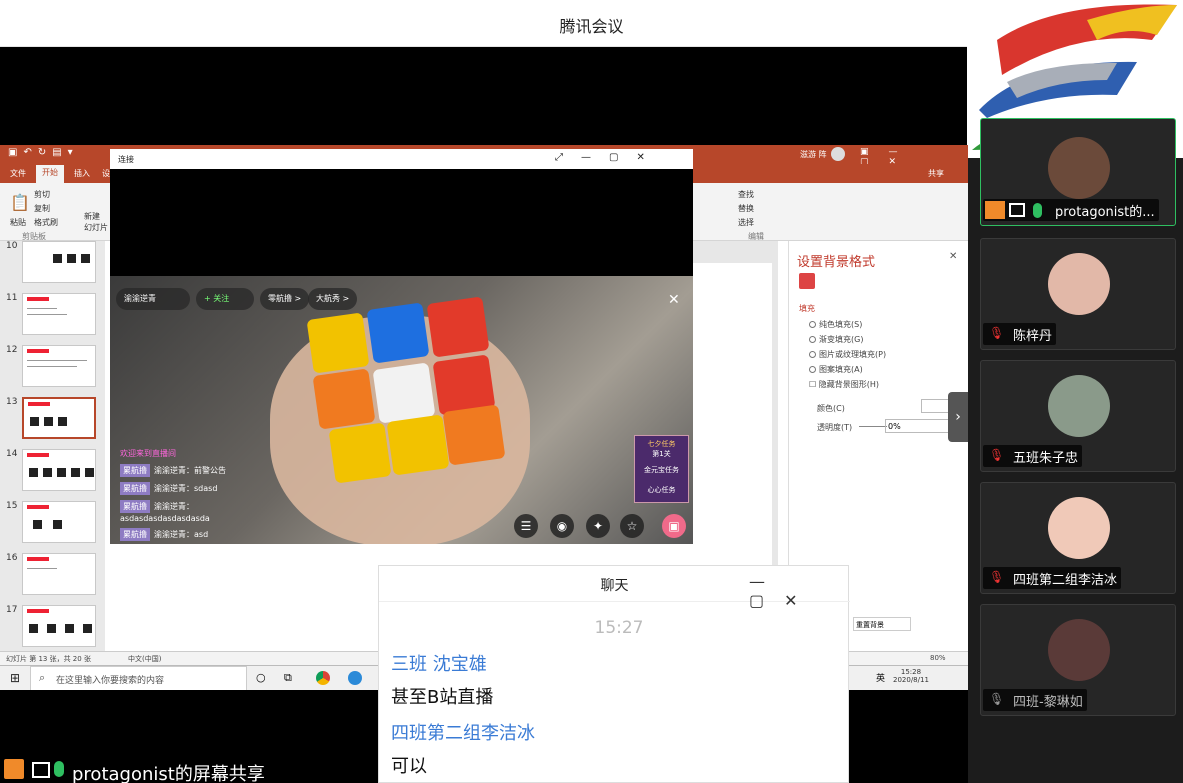 Image resolution: width=1183 pixels, height=783 pixels. I want to click on gradient-fill-option: 渐变填充(G), so click(836, 339).